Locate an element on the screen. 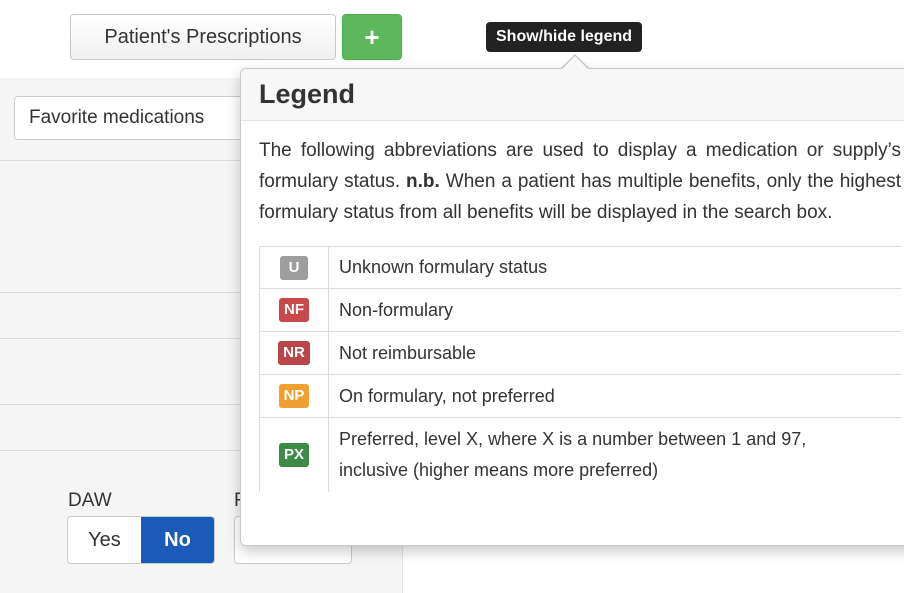  legend-description-cell: On formulary, not preferred is located at coordinates (614, 396).